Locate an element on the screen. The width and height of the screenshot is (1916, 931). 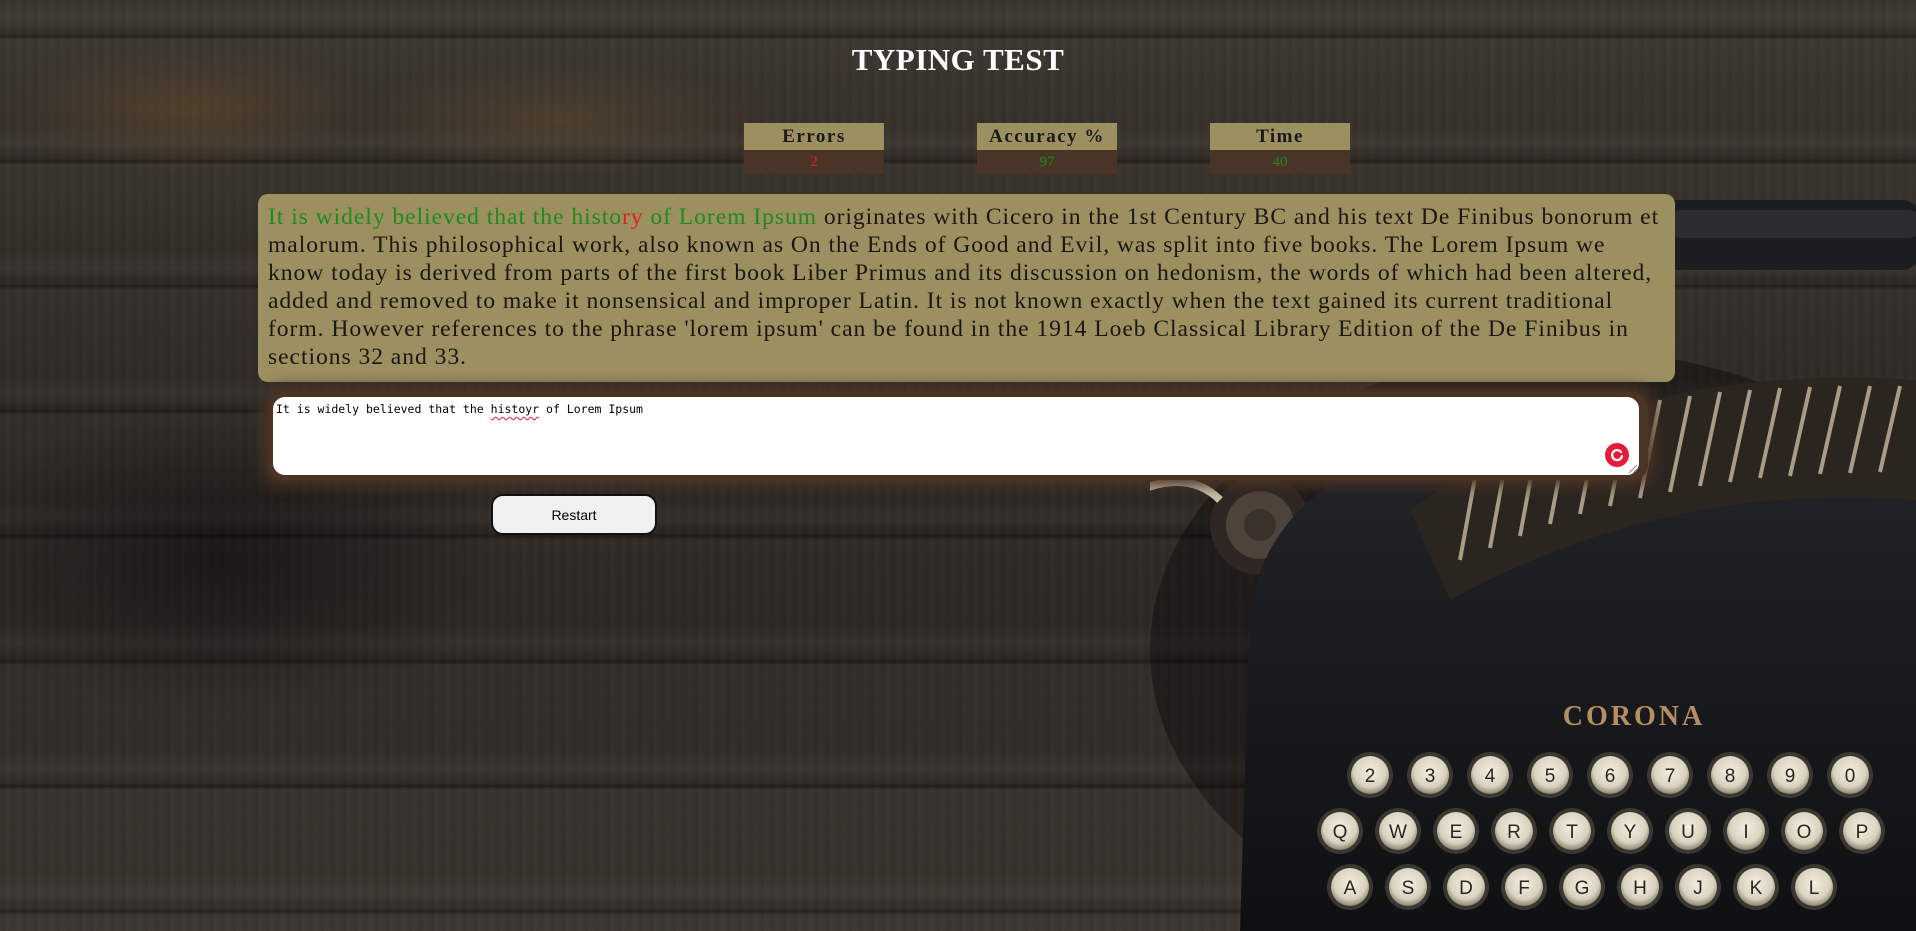
typewriter-key-label: 7 is located at coordinates (1670, 776).